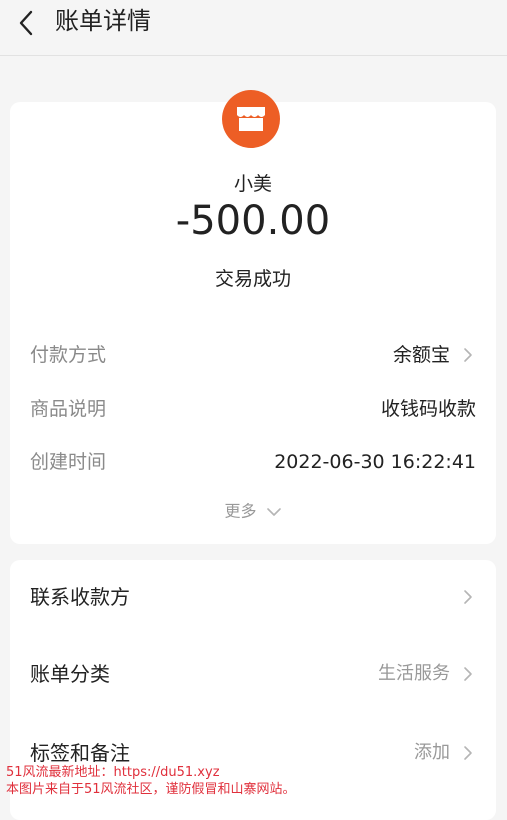 This screenshot has height=820, width=507. I want to click on watermark-line-1: 51风流最新地址：https://du51.xyz, so click(113, 772).